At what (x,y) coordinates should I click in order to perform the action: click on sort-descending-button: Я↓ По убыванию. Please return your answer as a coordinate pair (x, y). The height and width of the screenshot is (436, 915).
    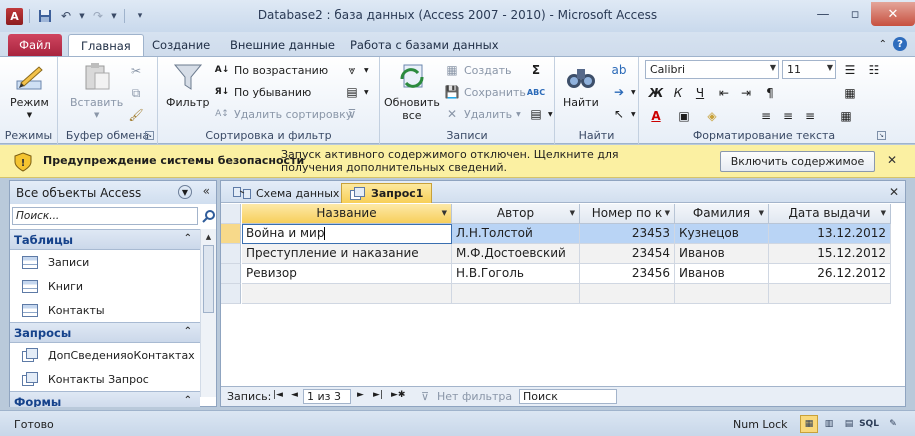
    Looking at the image, I should click on (263, 92).